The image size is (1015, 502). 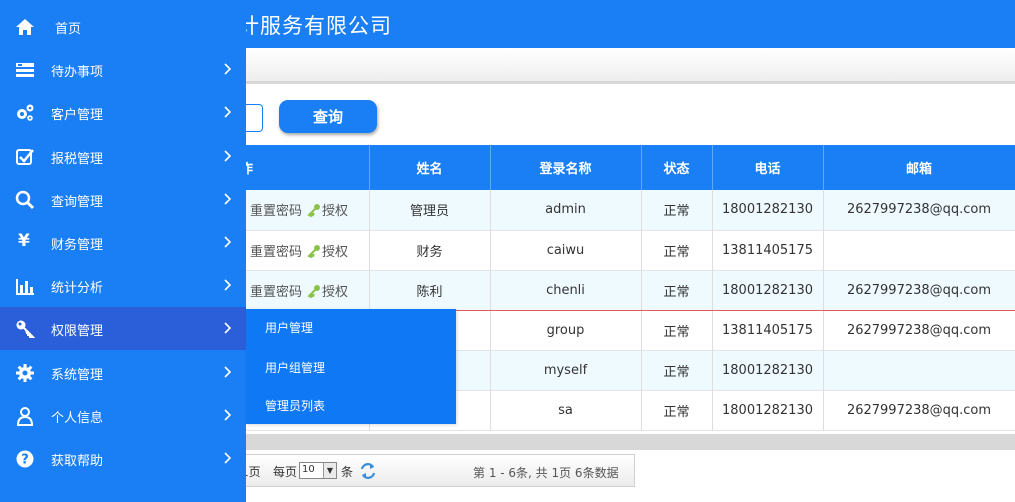 What do you see at coordinates (68, 29) in the screenshot?
I see `sidebar-item-label: 首页` at bounding box center [68, 29].